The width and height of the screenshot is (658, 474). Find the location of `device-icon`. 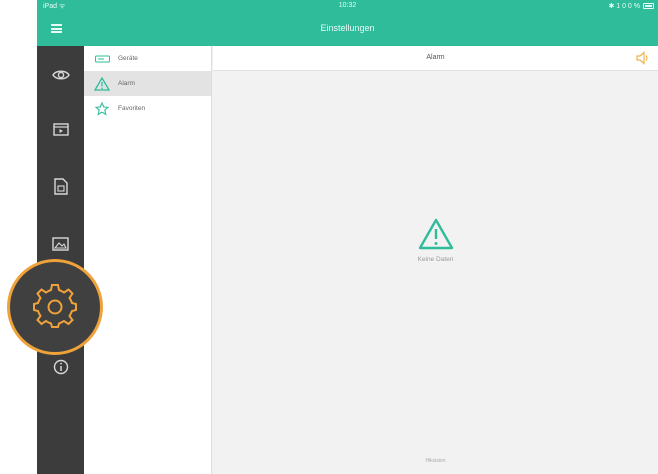

device-icon is located at coordinates (102, 59).